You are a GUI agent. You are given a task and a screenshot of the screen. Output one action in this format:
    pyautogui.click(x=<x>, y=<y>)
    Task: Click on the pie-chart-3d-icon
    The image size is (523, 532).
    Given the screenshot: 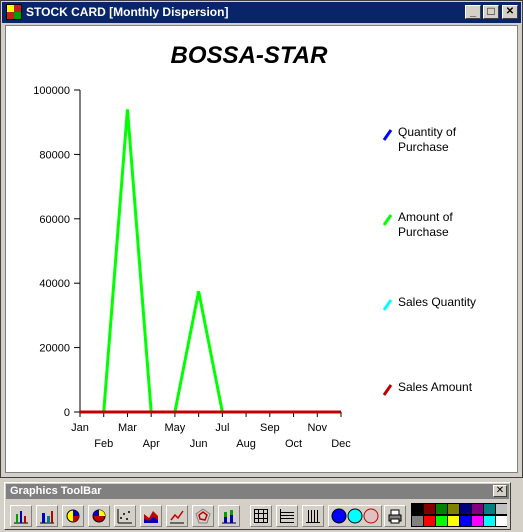 What is the action you would take?
    pyautogui.click(x=99, y=516)
    